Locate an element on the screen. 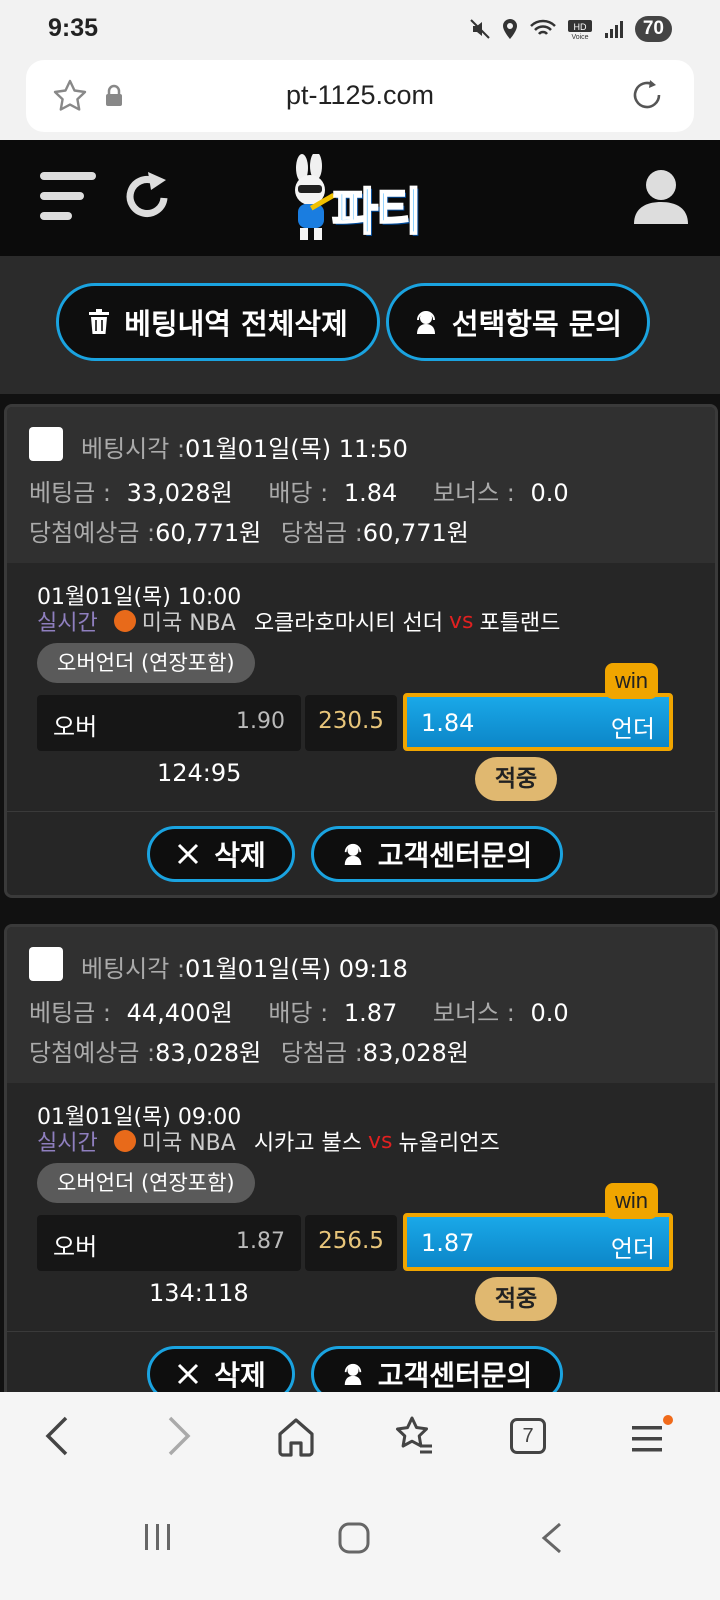  total-line: 230.5 is located at coordinates (351, 721).